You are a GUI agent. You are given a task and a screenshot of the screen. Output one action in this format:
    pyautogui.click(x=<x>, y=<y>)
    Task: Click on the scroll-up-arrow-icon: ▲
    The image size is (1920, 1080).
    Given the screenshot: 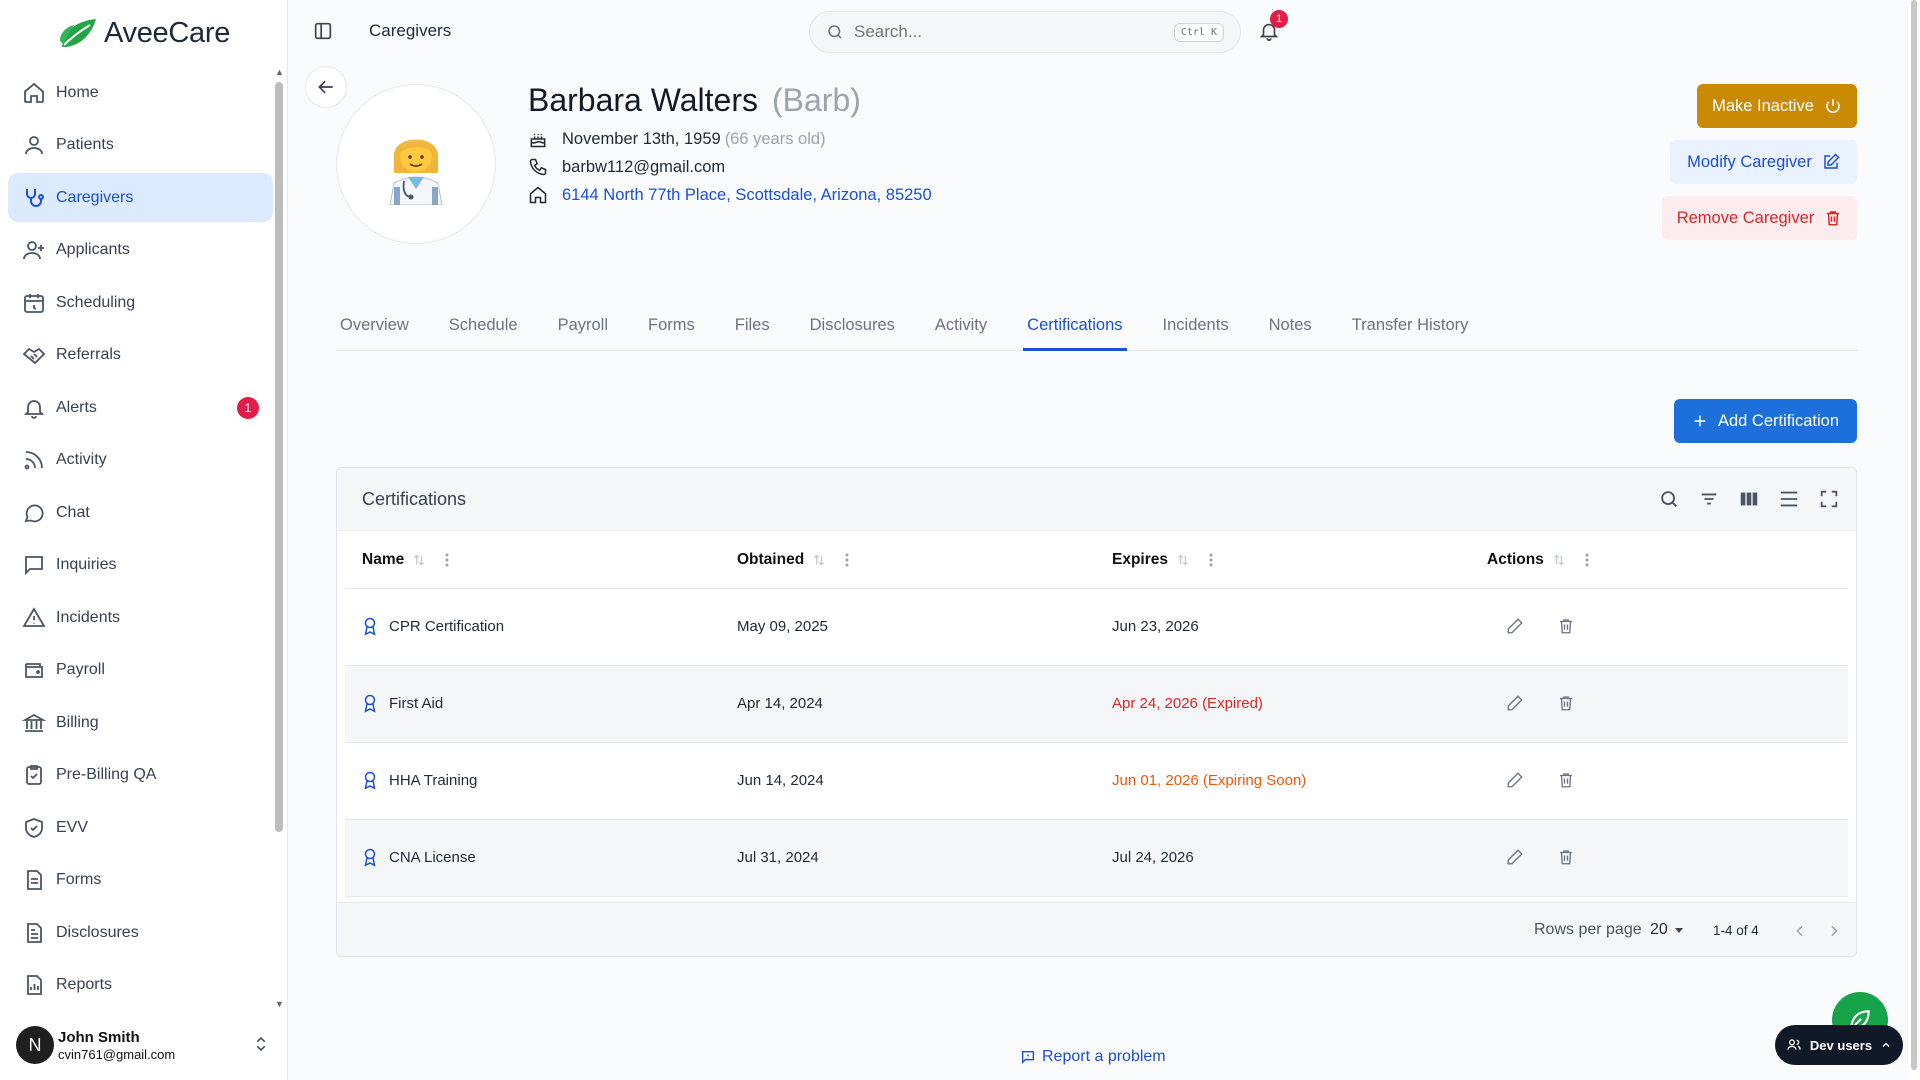 What is the action you would take?
    pyautogui.click(x=279, y=72)
    